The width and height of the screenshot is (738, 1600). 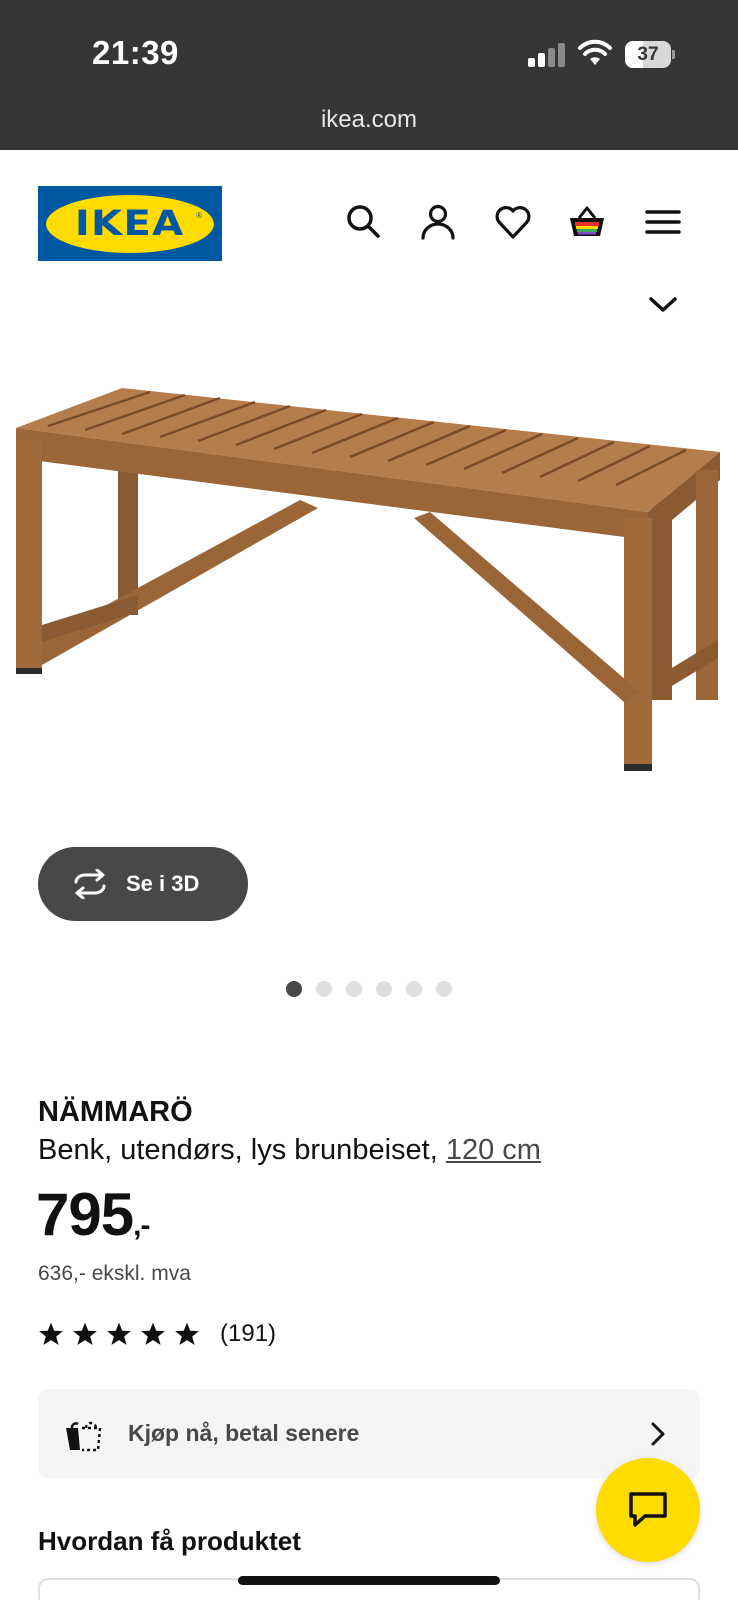 What do you see at coordinates (169, 1541) in the screenshot?
I see `how-to-get-heading: Hvordan få produktet` at bounding box center [169, 1541].